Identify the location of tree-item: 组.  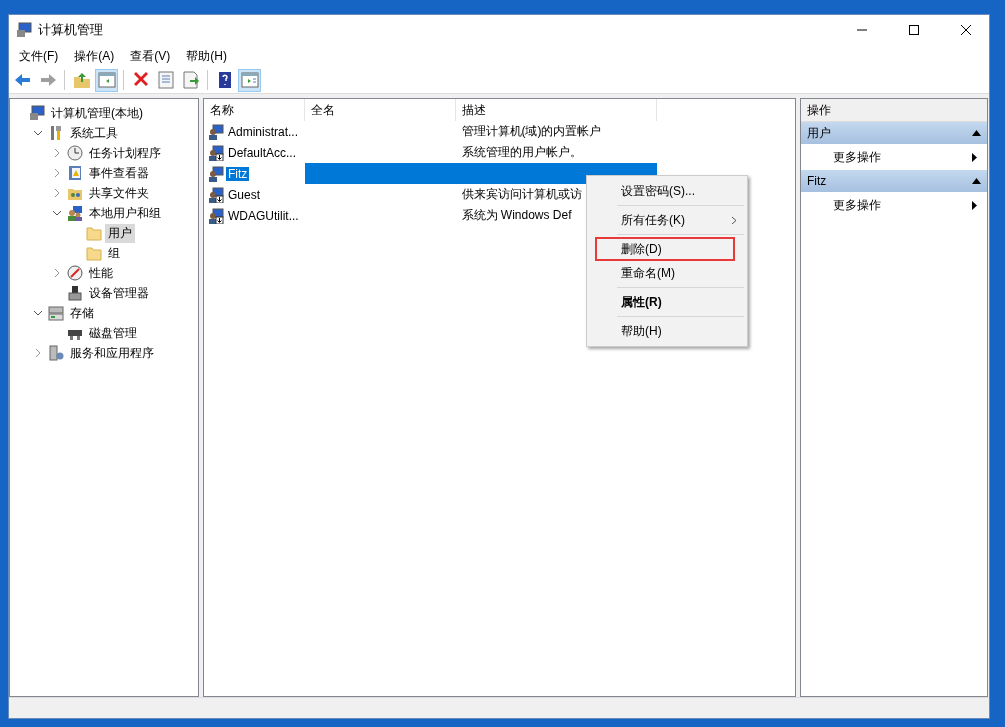
(114, 253).